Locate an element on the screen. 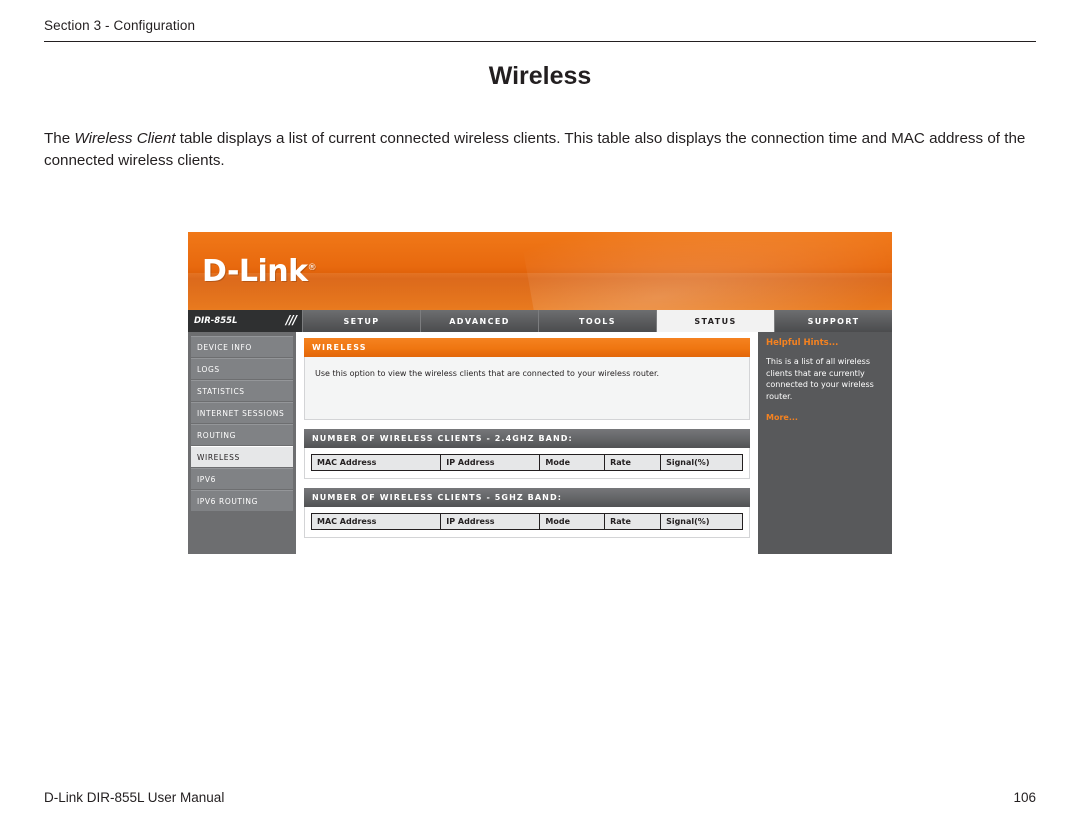  section-label: Section 3 - Configuration is located at coordinates (120, 25).